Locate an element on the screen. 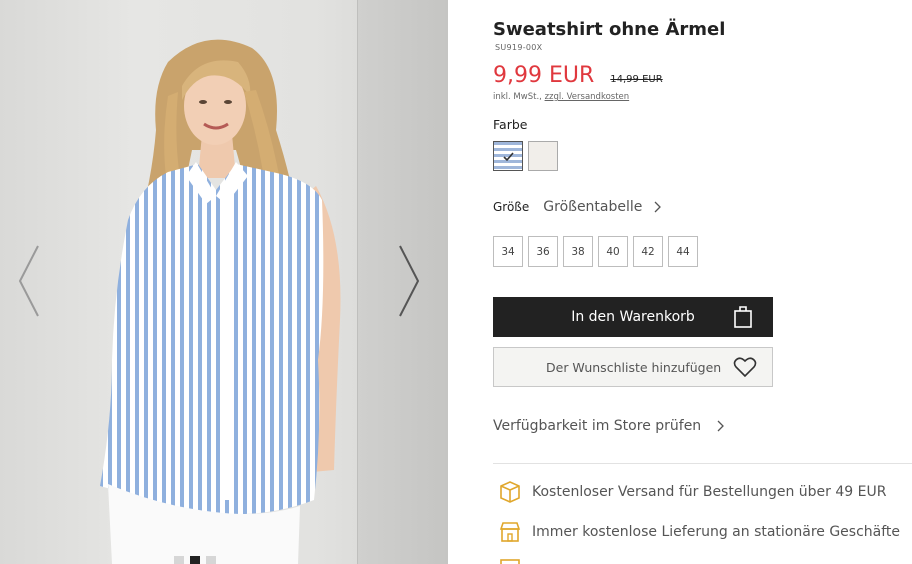 The width and height of the screenshot is (912, 564). add-to-cart-label: In den Warenkorb is located at coordinates (633, 317).